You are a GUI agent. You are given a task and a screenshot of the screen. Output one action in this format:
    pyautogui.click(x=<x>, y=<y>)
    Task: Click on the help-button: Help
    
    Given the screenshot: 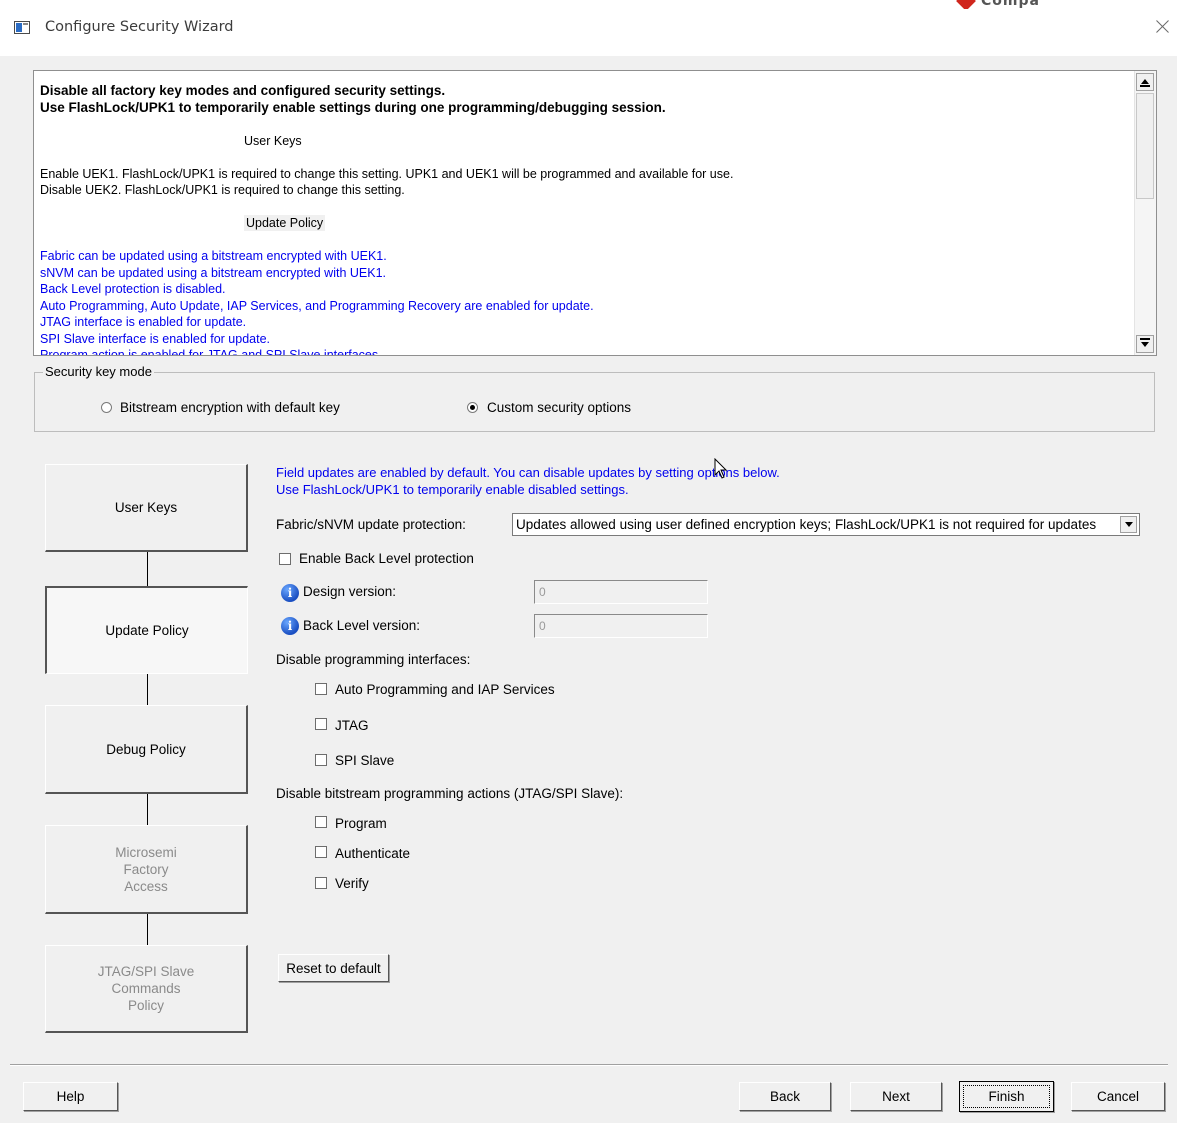 What is the action you would take?
    pyautogui.click(x=70, y=1096)
    